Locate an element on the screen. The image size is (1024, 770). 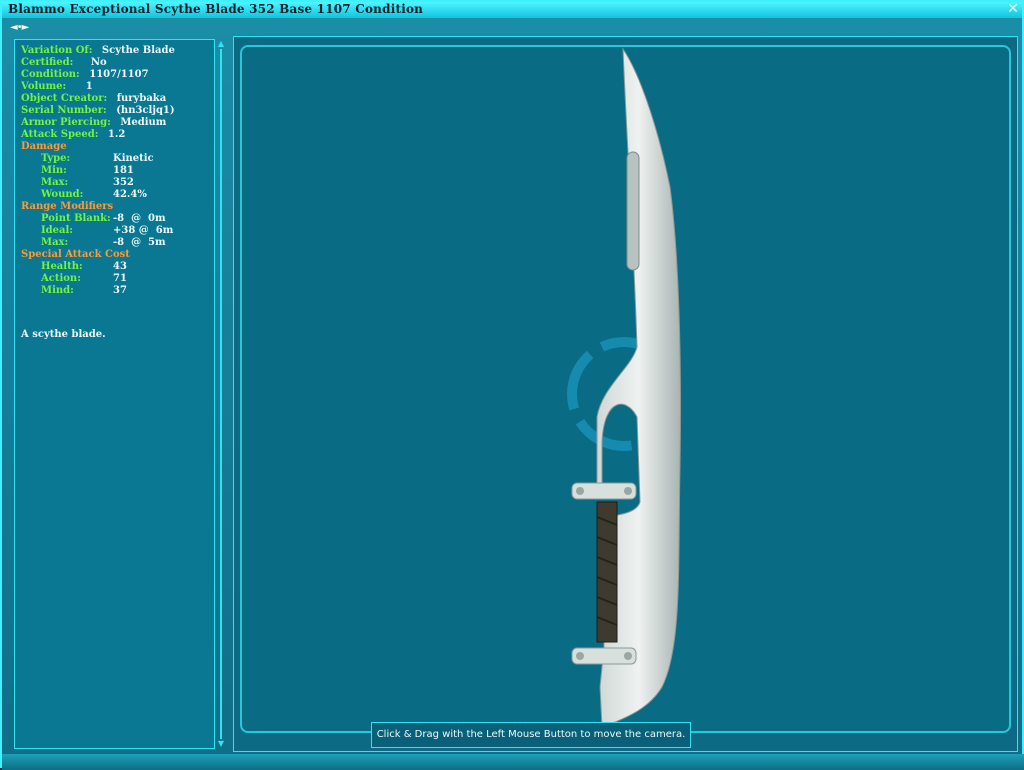
item-description: A scythe blade. is located at coordinates (63, 334).